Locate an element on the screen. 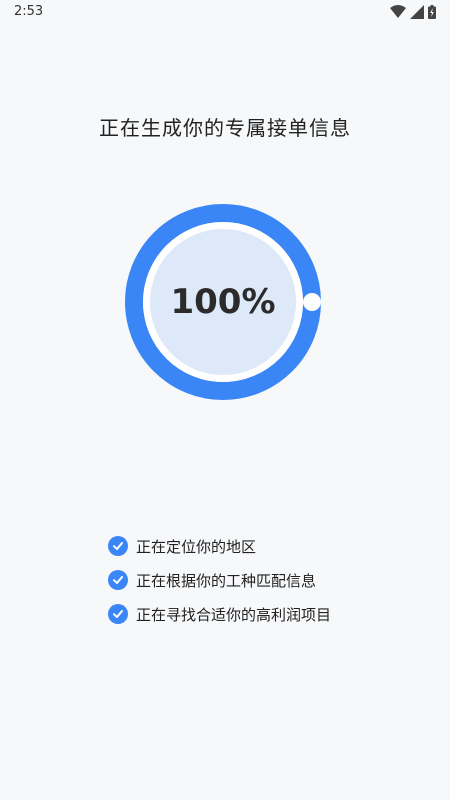 The image size is (450, 800). step-label: 正在根据你的工种匹配信息 is located at coordinates (226, 580).